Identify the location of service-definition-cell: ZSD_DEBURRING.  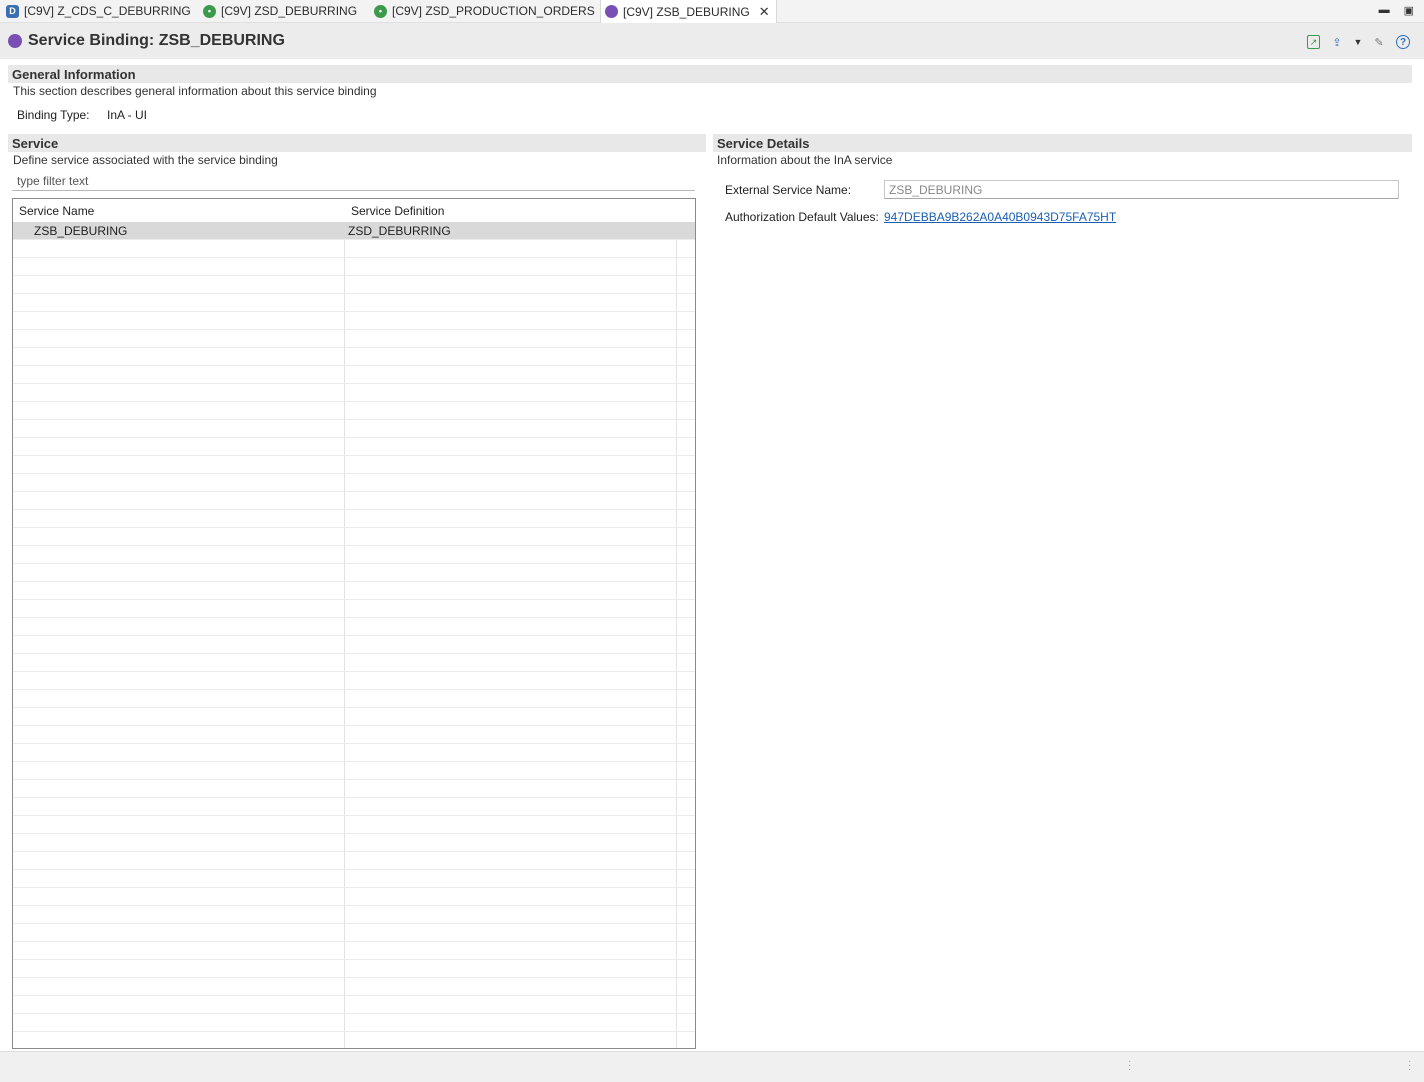
(399, 231).